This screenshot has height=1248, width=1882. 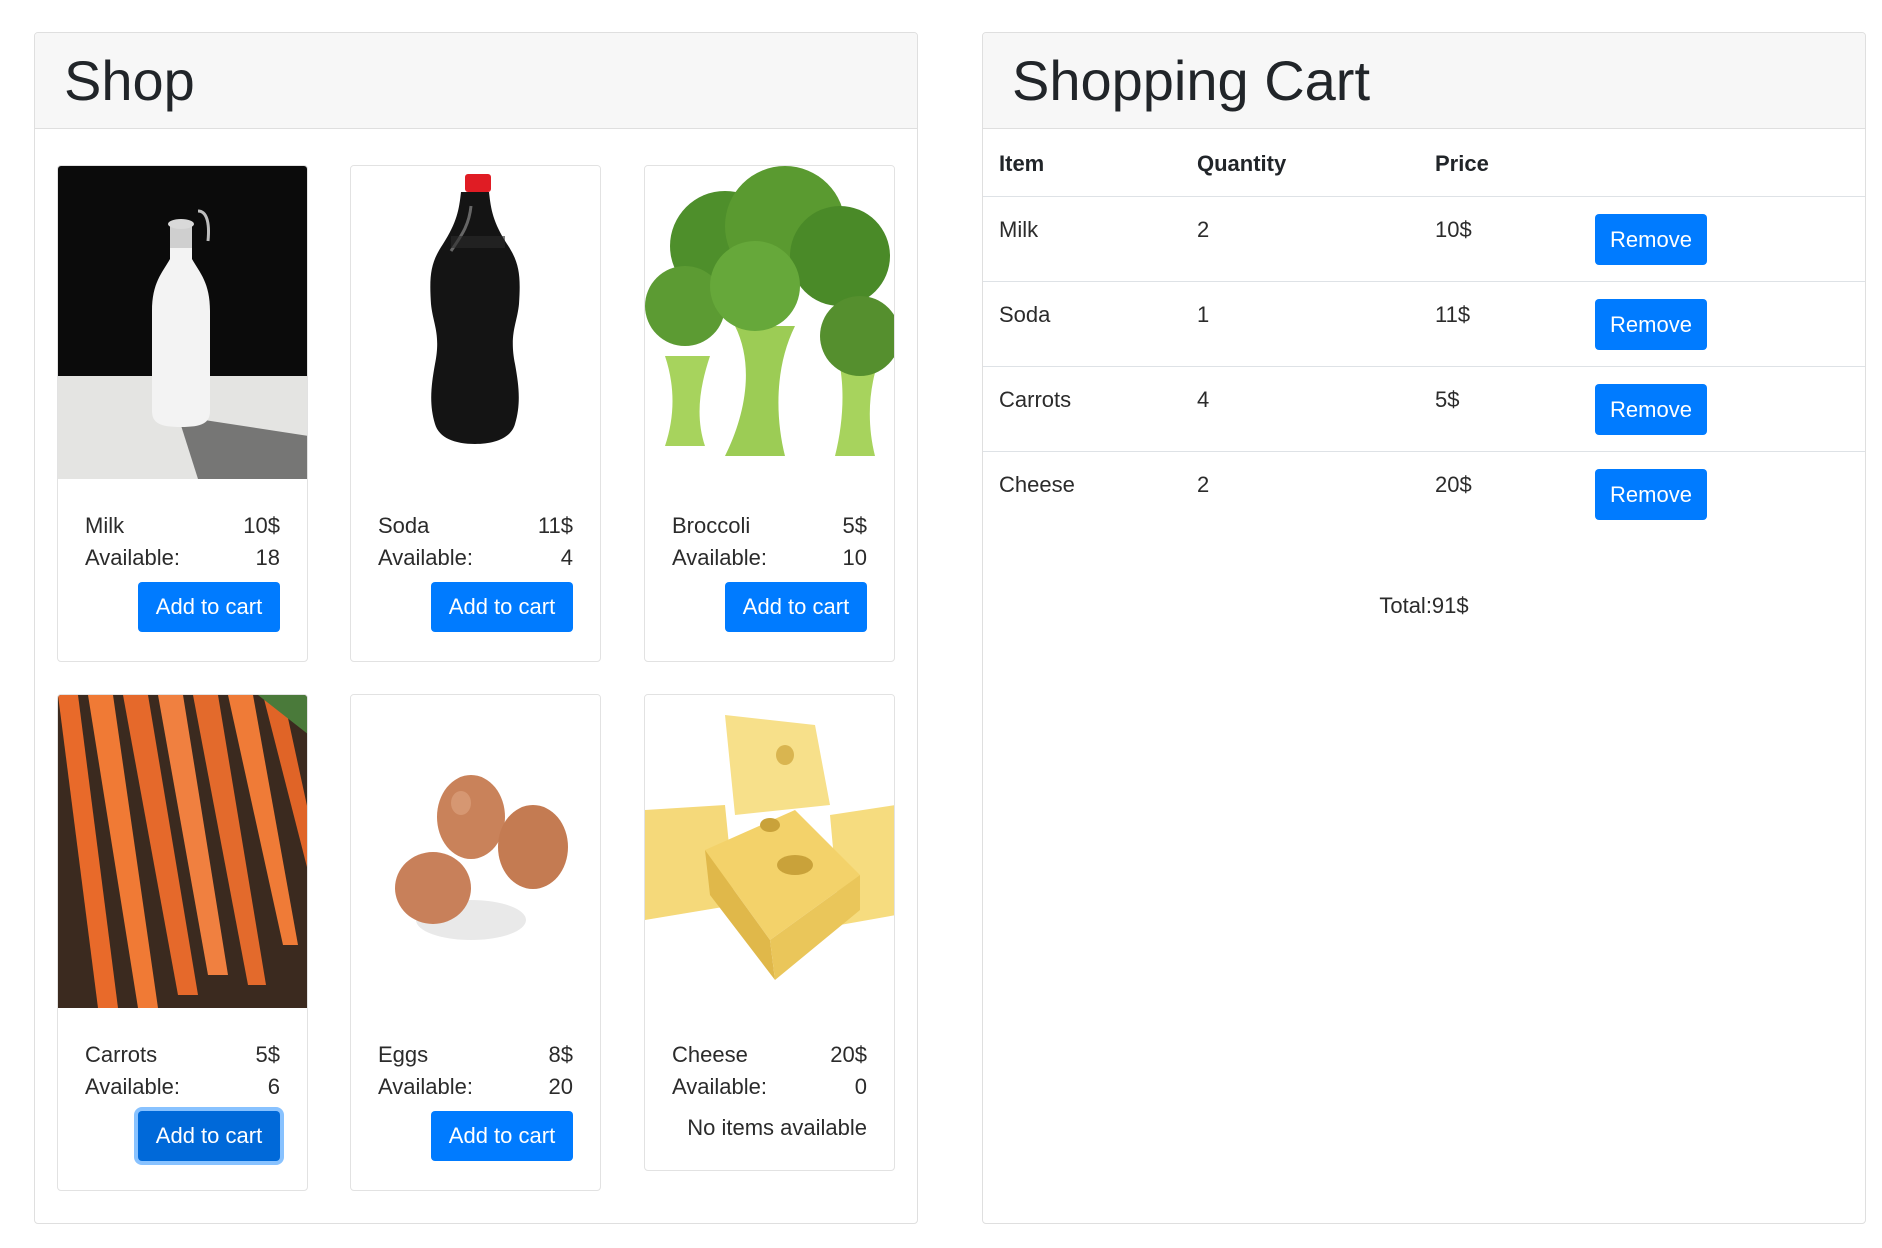 I want to click on product-price: 10$, so click(x=261, y=525).